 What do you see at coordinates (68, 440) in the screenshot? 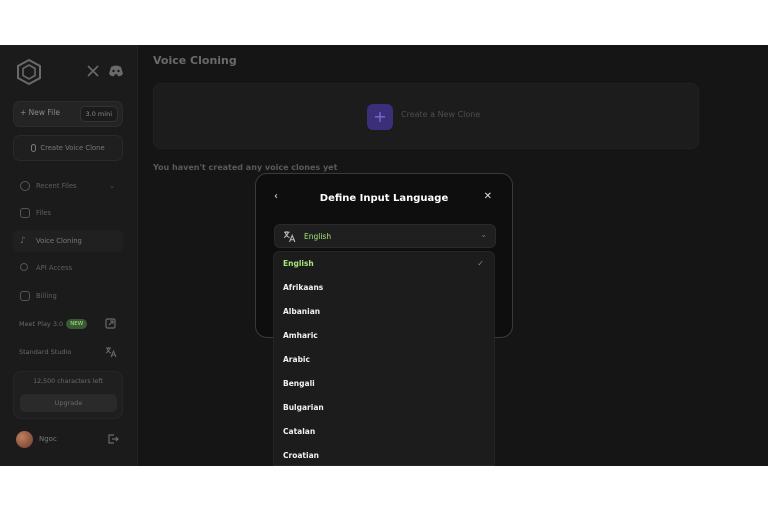
I see `user-row: Ngoc` at bounding box center [68, 440].